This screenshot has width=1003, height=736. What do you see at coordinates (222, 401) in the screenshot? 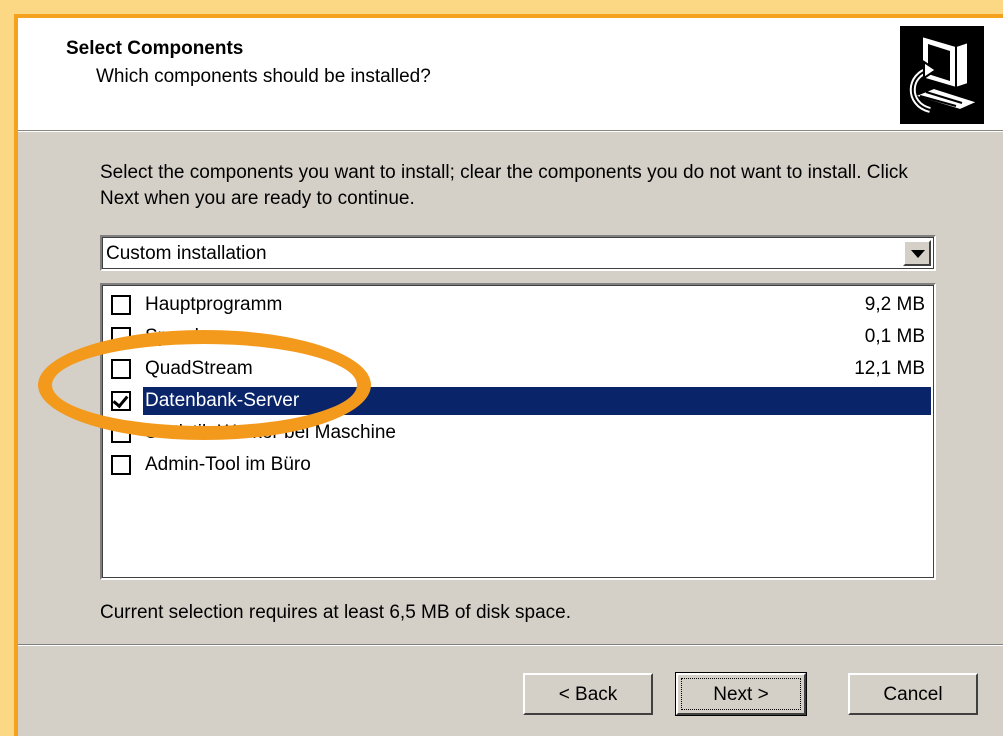
I see `component-label: Datenbank-Server` at bounding box center [222, 401].